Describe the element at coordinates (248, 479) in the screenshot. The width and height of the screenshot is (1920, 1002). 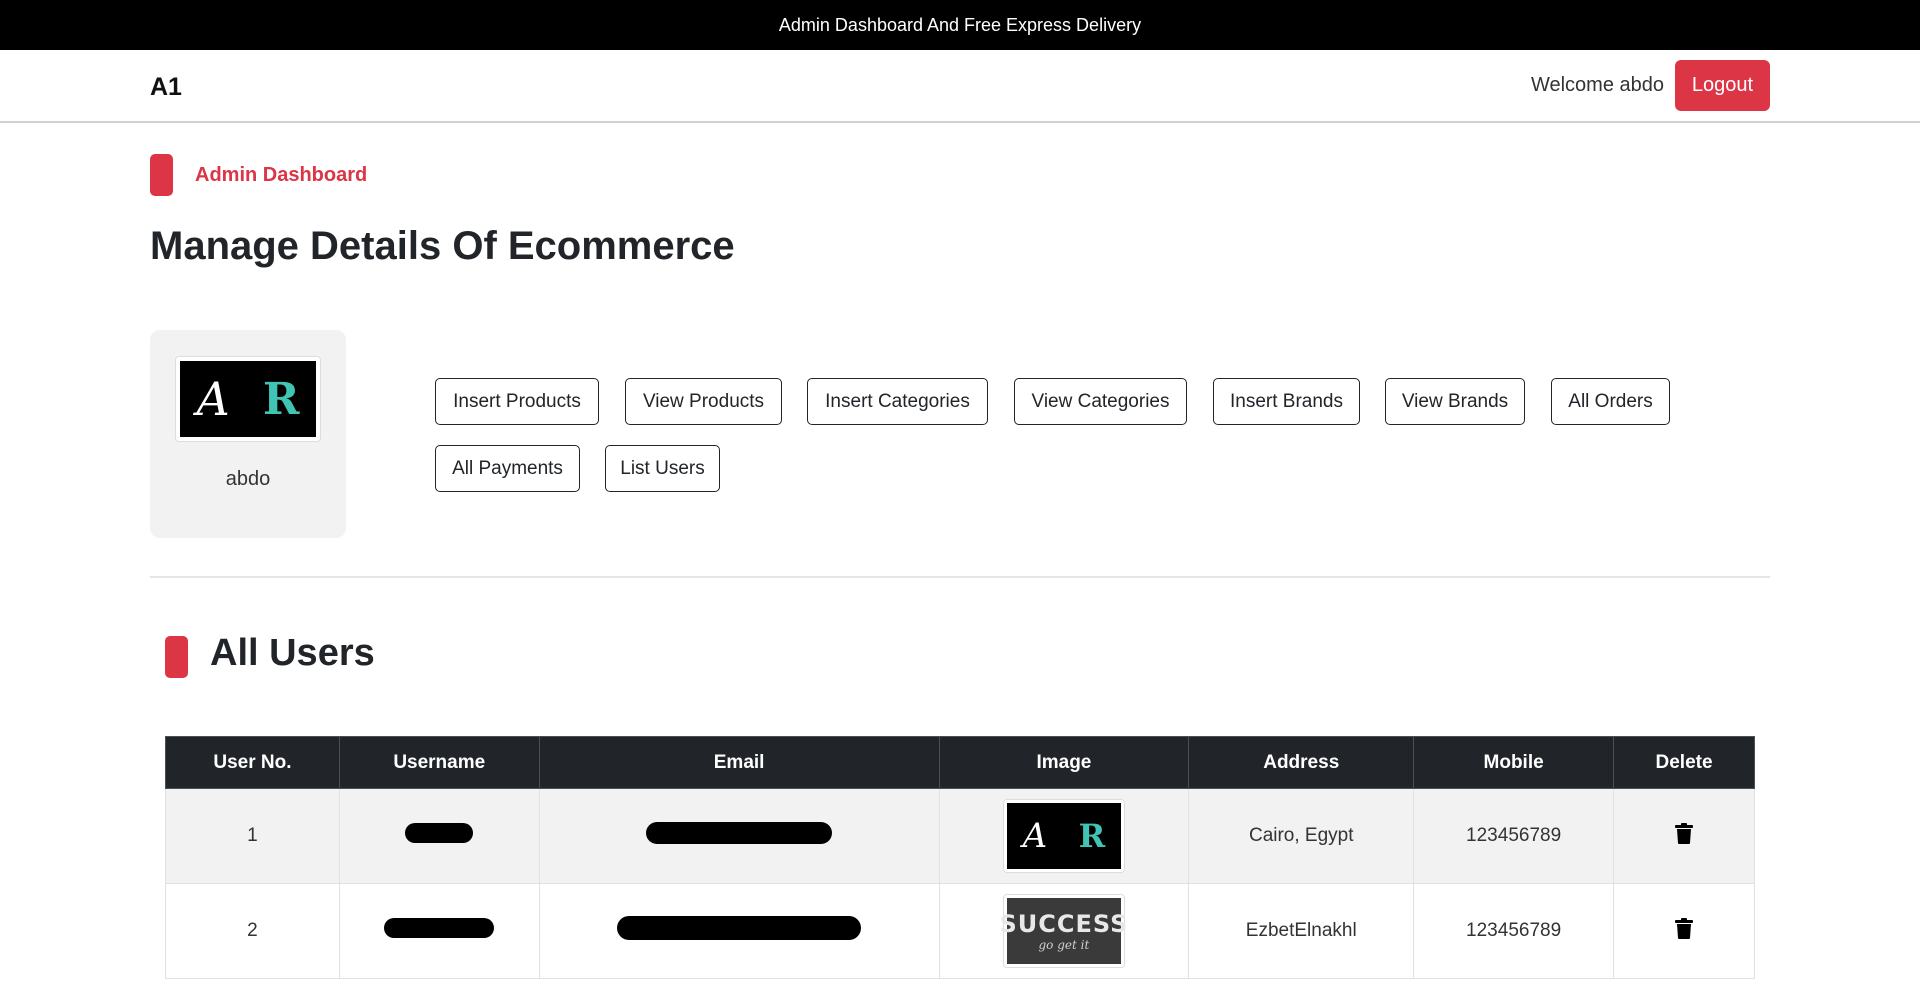
I see `profile-name: abdo` at that location.